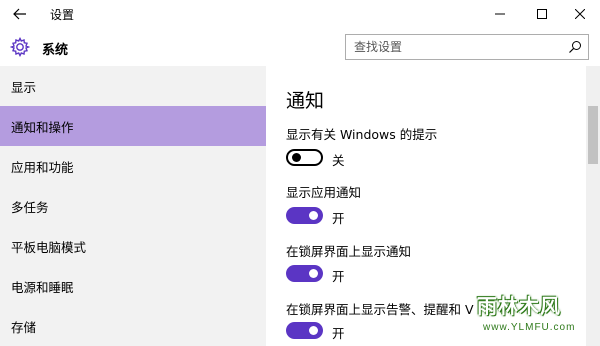 This screenshot has height=346, width=600. I want to click on sidebar-item-apps: 应用和功能, so click(133, 166).